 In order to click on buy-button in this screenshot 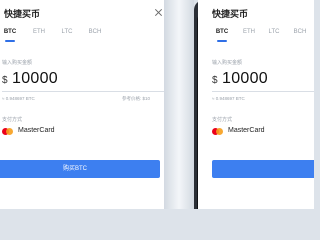, I will do `click(263, 169)`.